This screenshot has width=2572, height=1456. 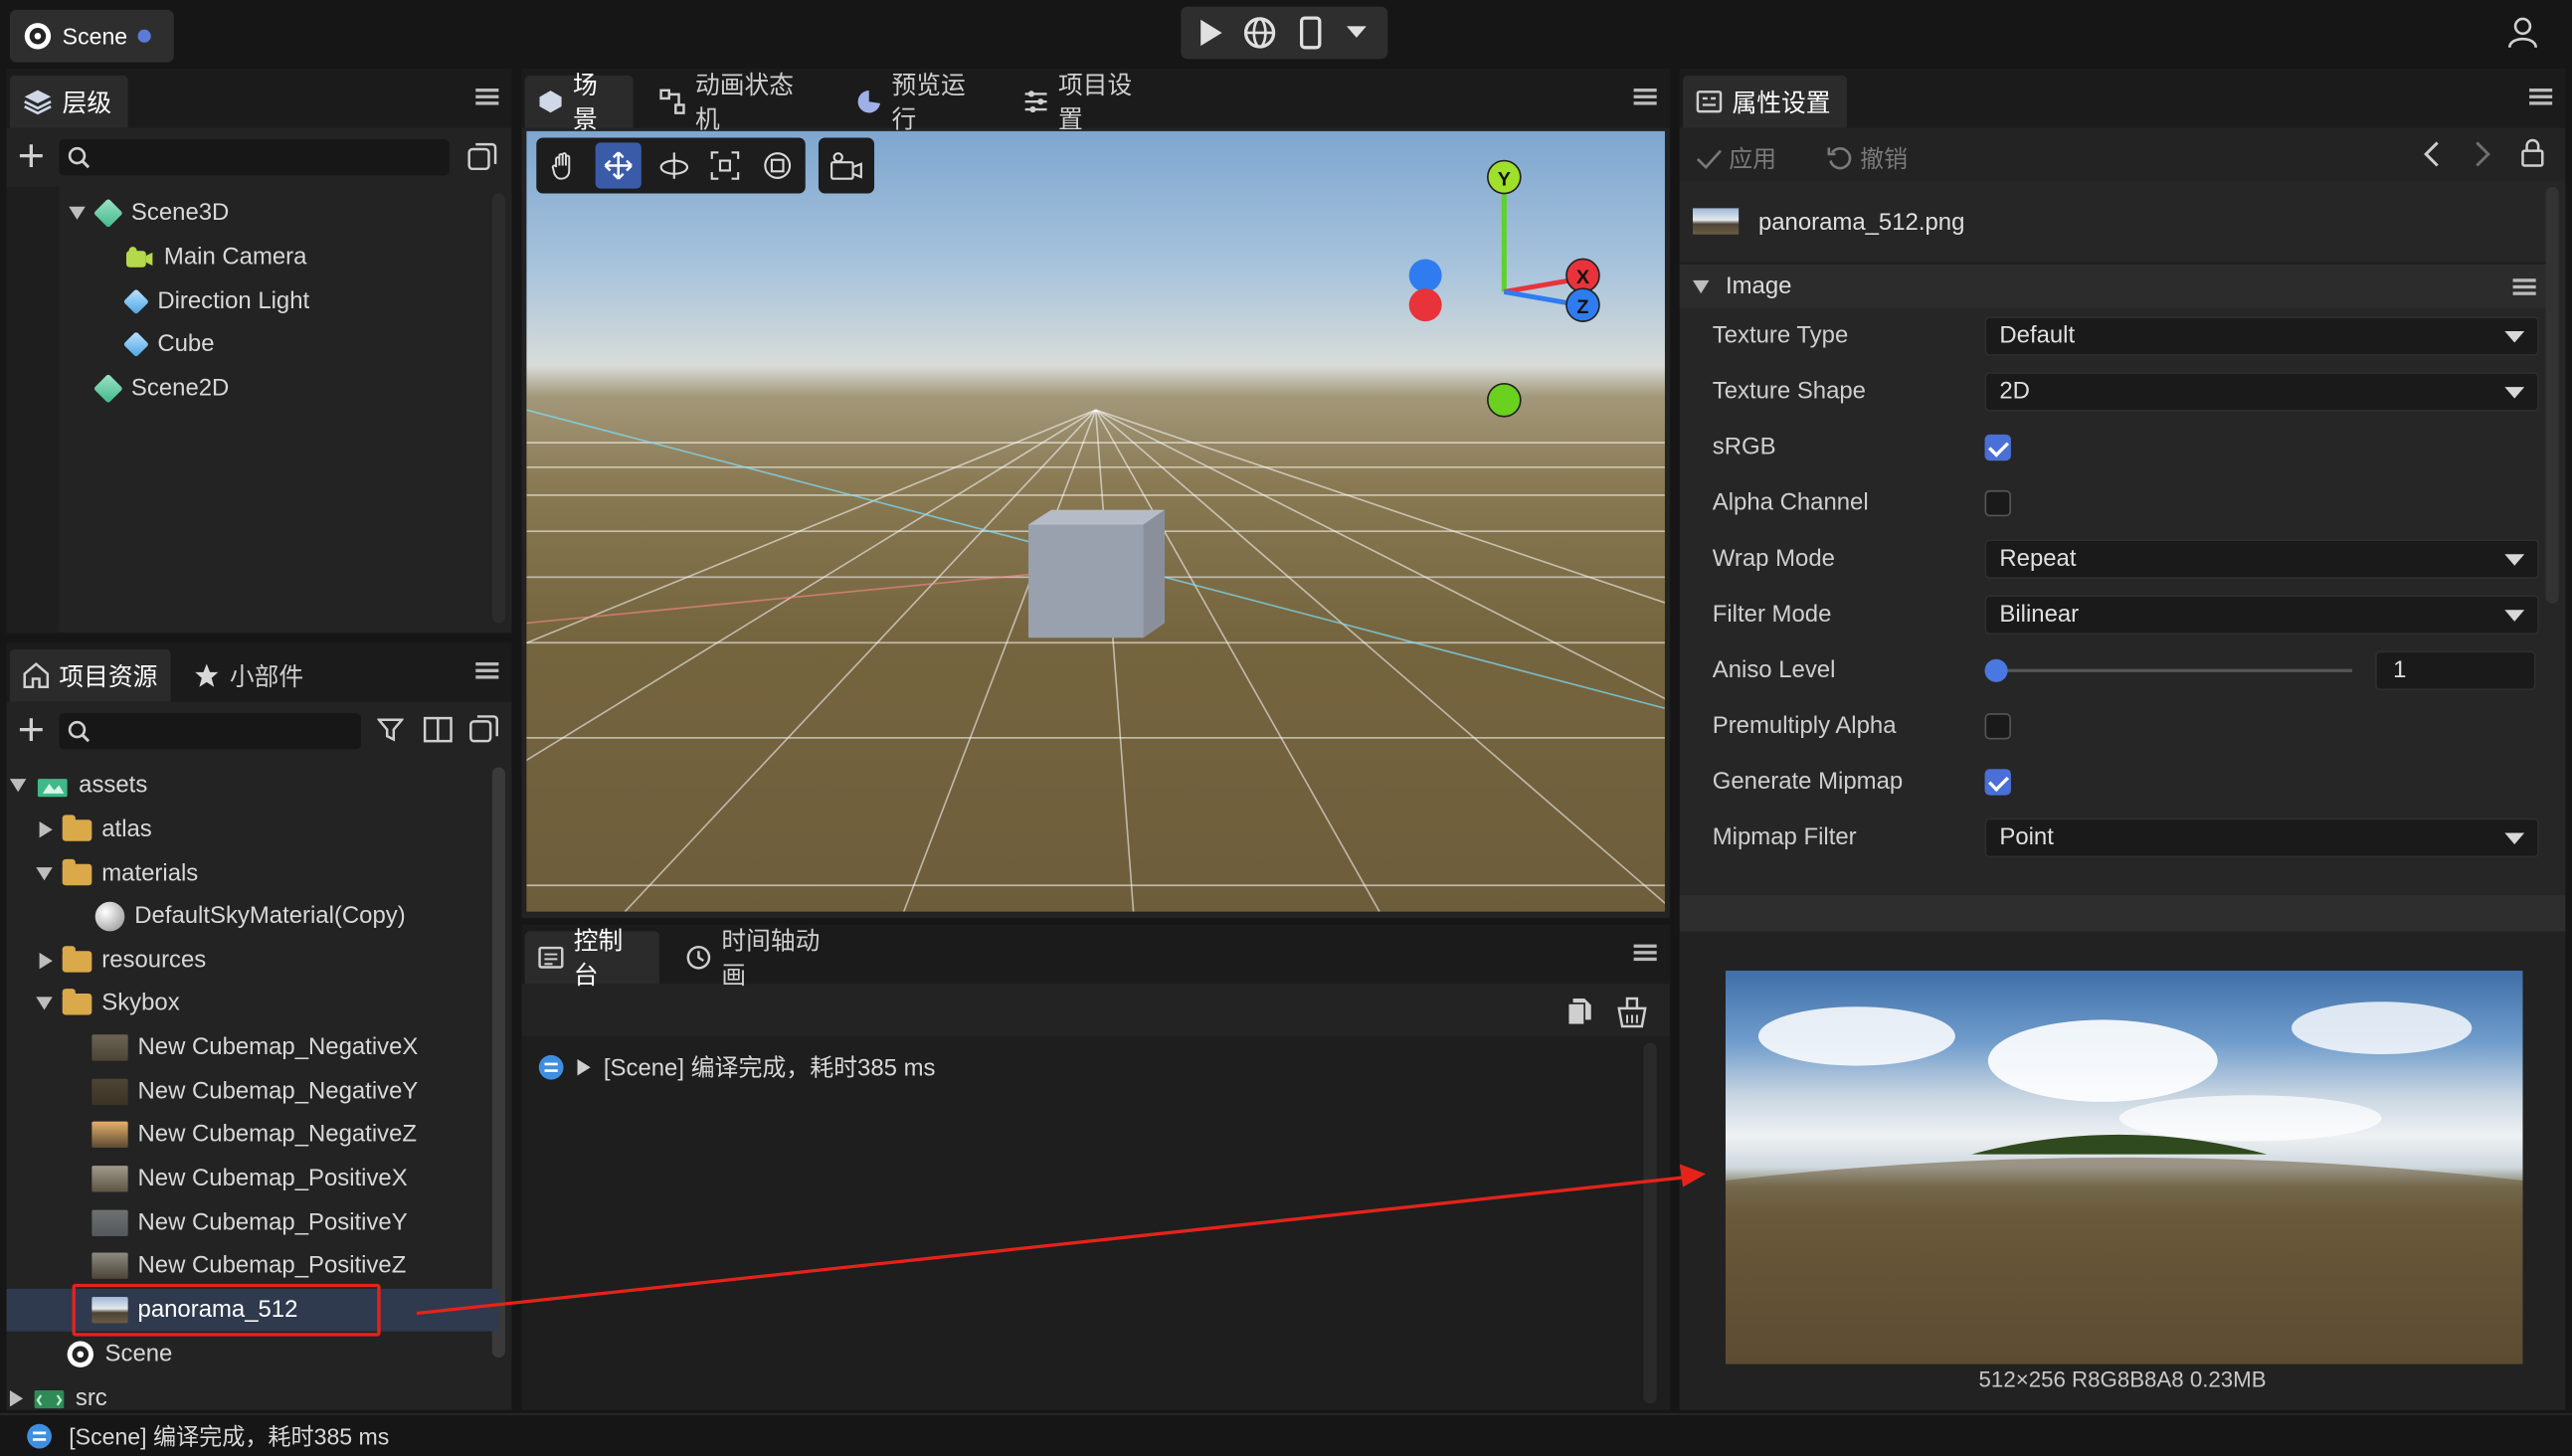 What do you see at coordinates (1096, 1222) in the screenshot?
I see `console-log-area` at bounding box center [1096, 1222].